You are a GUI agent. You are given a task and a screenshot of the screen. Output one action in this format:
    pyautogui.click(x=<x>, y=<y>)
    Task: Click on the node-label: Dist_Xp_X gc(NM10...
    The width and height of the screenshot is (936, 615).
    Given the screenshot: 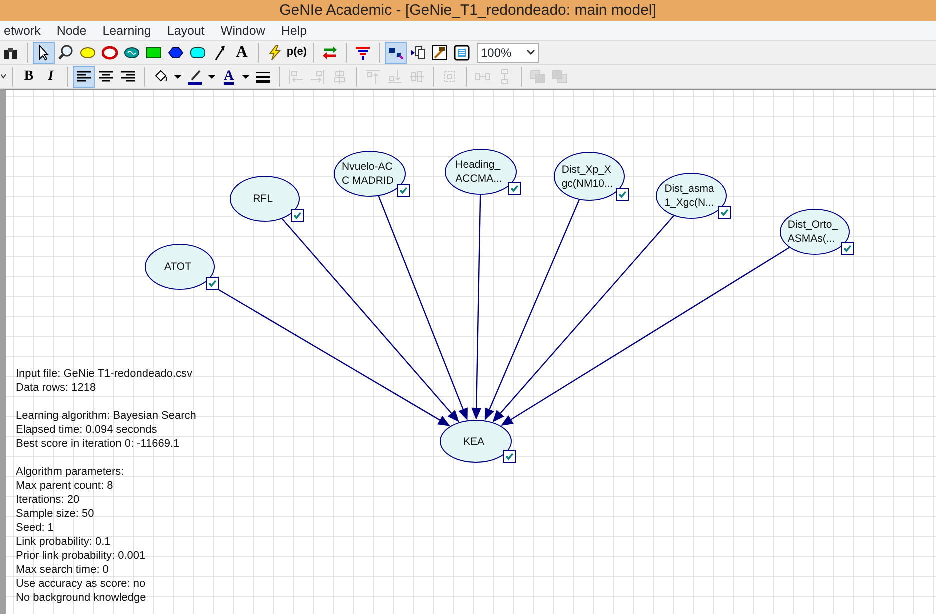 What is the action you would take?
    pyautogui.click(x=588, y=176)
    